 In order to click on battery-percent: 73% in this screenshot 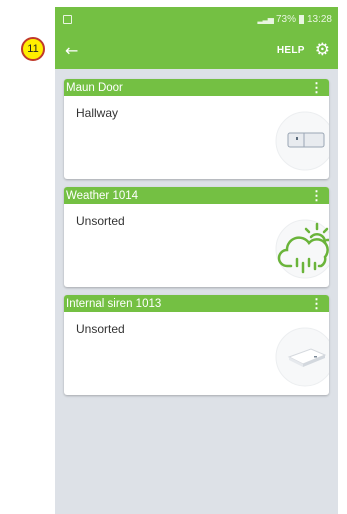, I will do `click(285, 19)`.